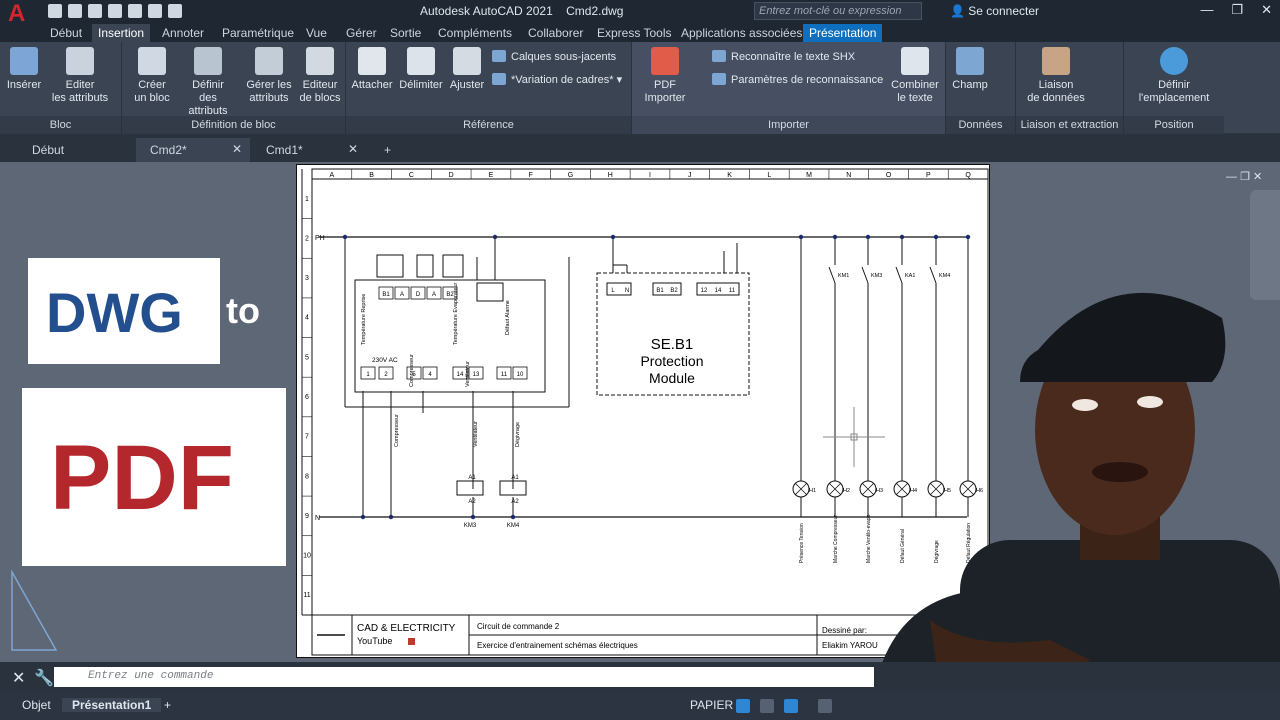 This screenshot has width=1280, height=720. Describe the element at coordinates (555, 33) in the screenshot. I see `tab-collaborer: Collaborer` at that location.